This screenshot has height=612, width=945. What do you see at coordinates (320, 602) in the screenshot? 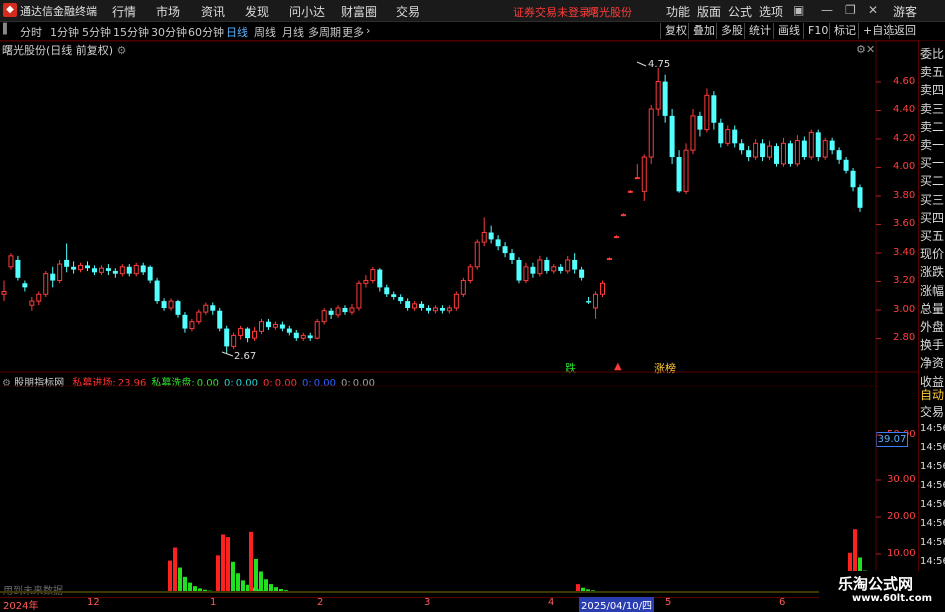
I see `date-label: 2` at bounding box center [320, 602].